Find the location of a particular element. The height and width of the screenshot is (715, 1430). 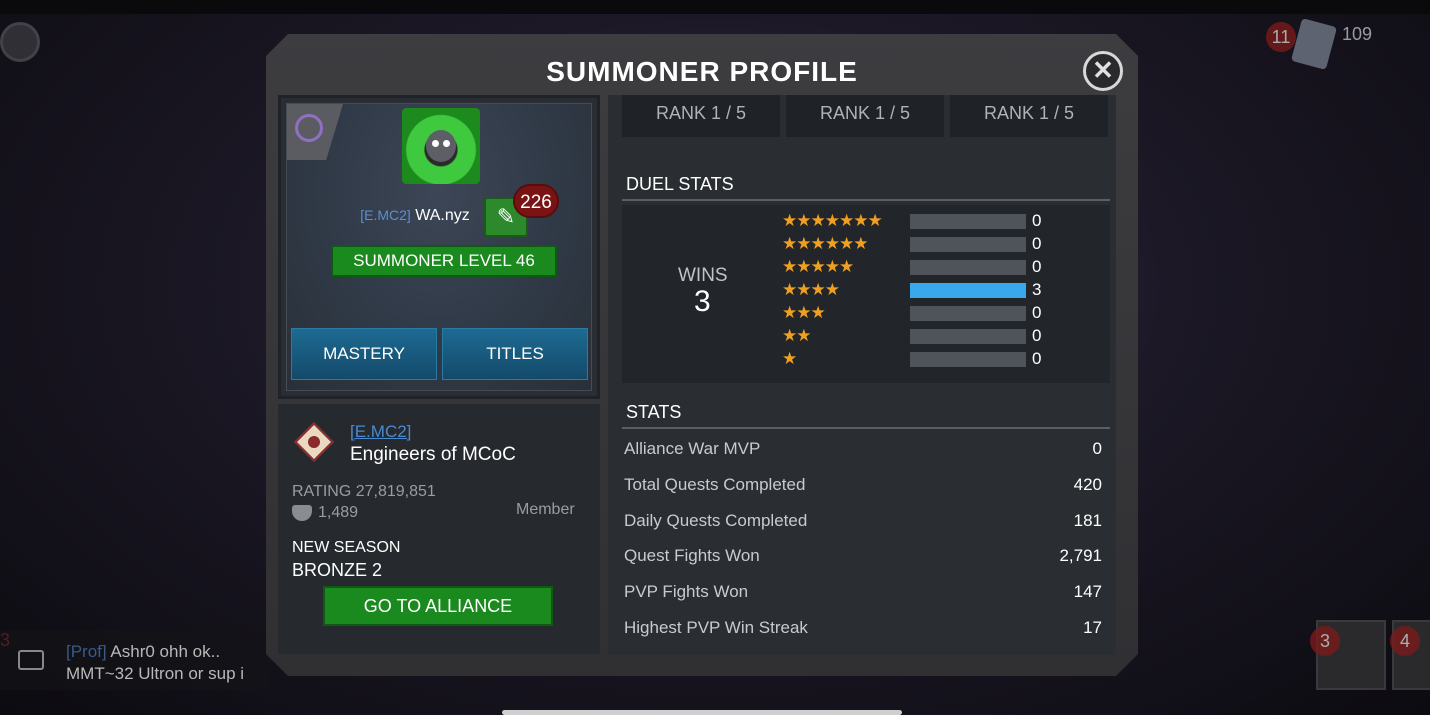

star-rating-icon: ★★★★★★ is located at coordinates (825, 243).